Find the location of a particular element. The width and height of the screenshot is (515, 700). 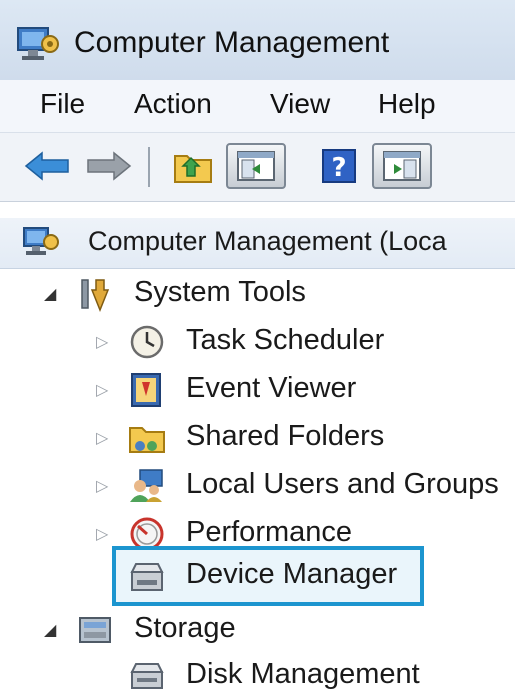

tree-item-computer-management: Computer Management (Loca is located at coordinates (257, 243).